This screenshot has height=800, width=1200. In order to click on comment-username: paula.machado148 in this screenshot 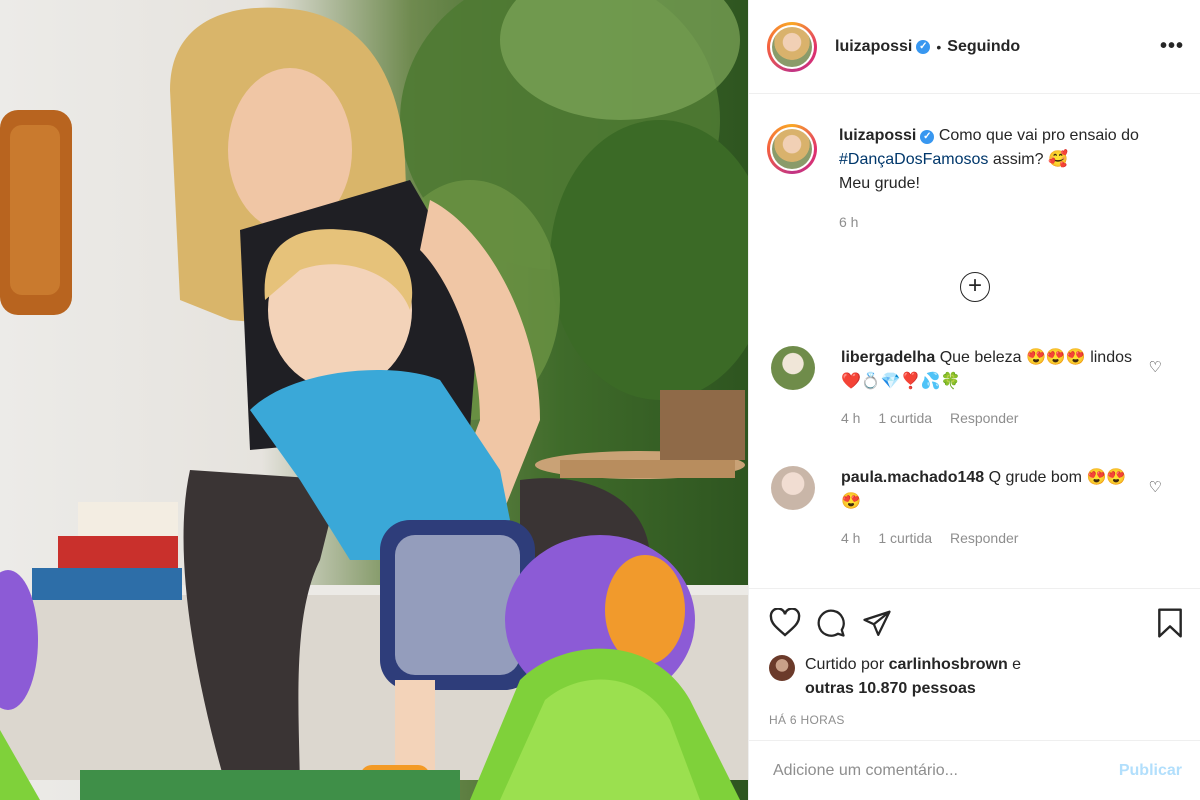, I will do `click(912, 477)`.